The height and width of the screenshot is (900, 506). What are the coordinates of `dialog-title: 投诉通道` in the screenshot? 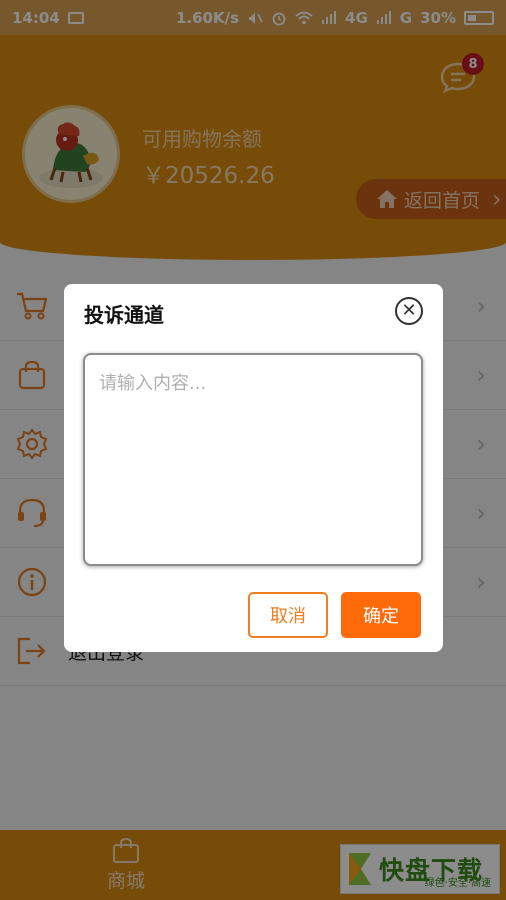 It's located at (124, 315).